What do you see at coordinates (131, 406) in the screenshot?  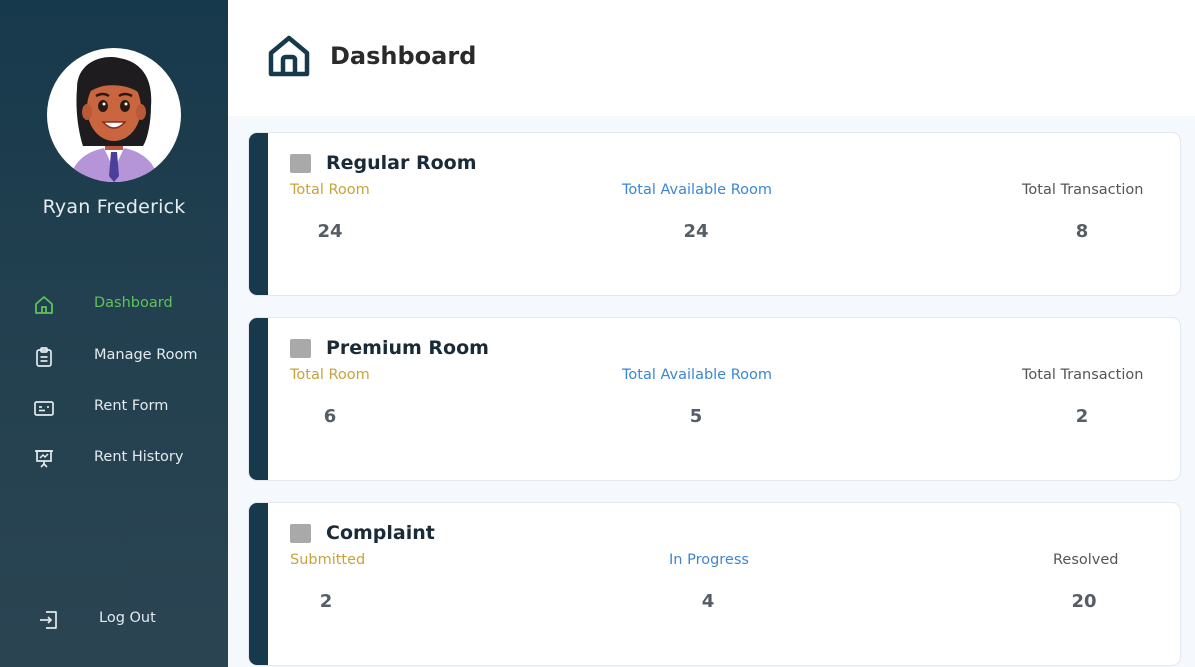 I see `sidebar-item-label: Rent Form` at bounding box center [131, 406].